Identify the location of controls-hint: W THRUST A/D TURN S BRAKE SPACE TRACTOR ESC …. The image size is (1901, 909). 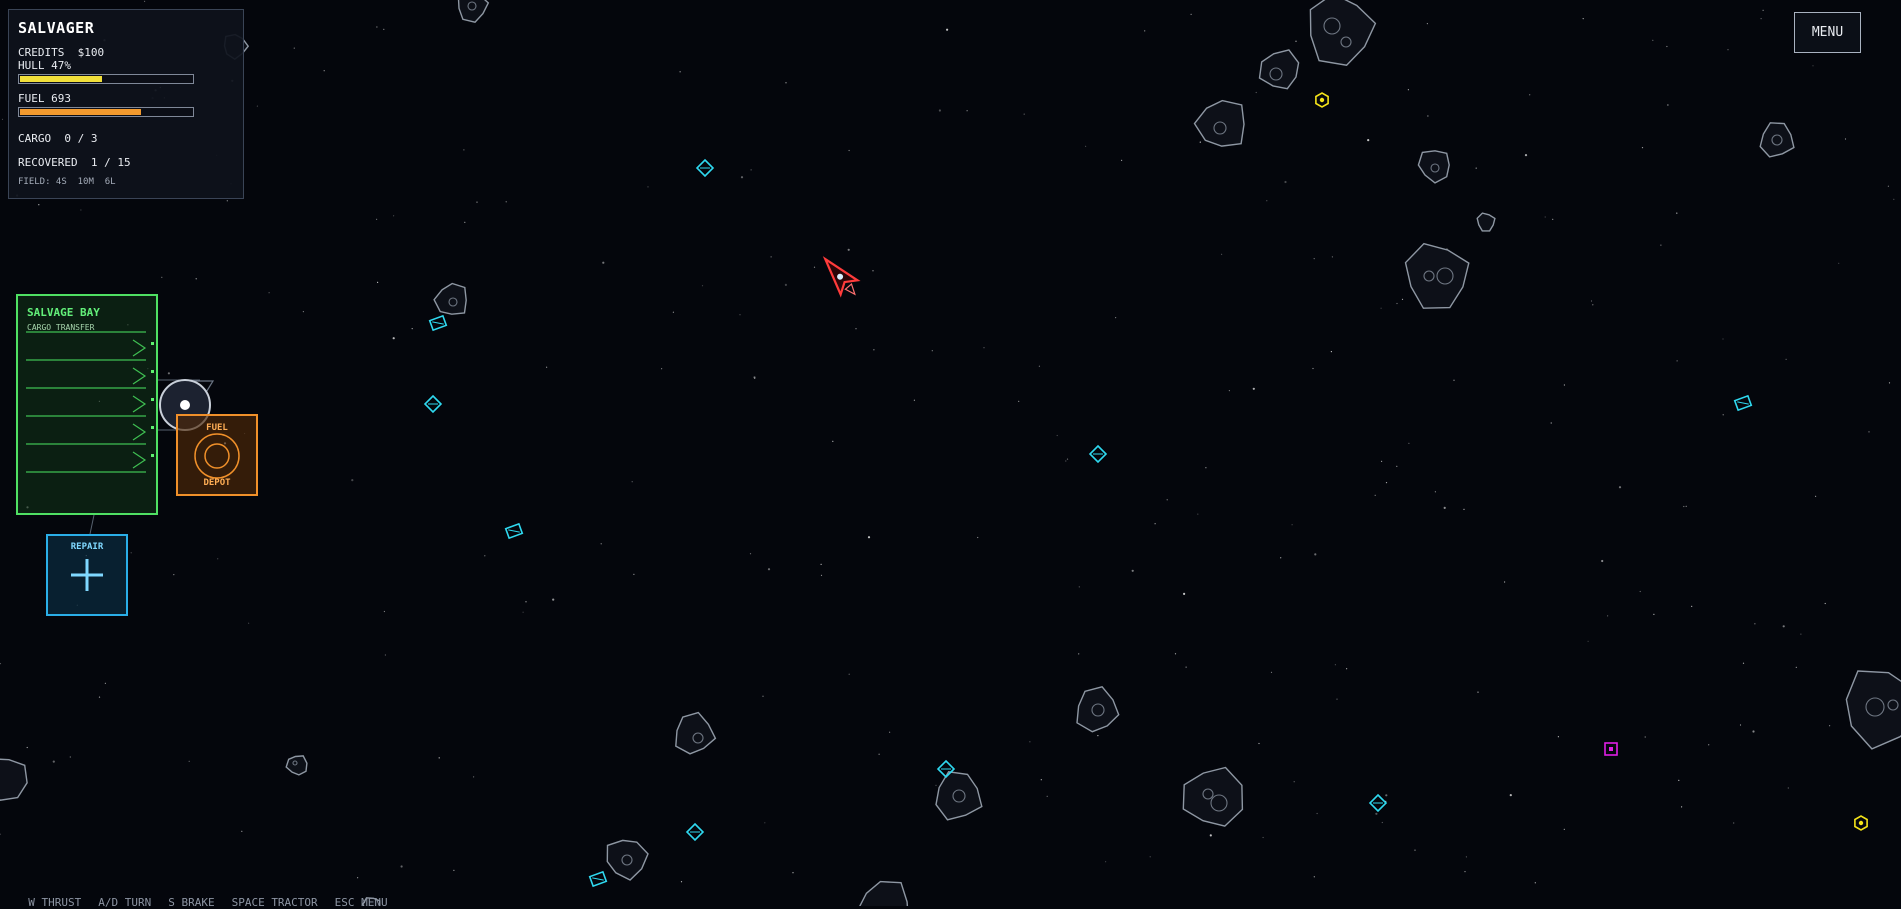
(210, 896).